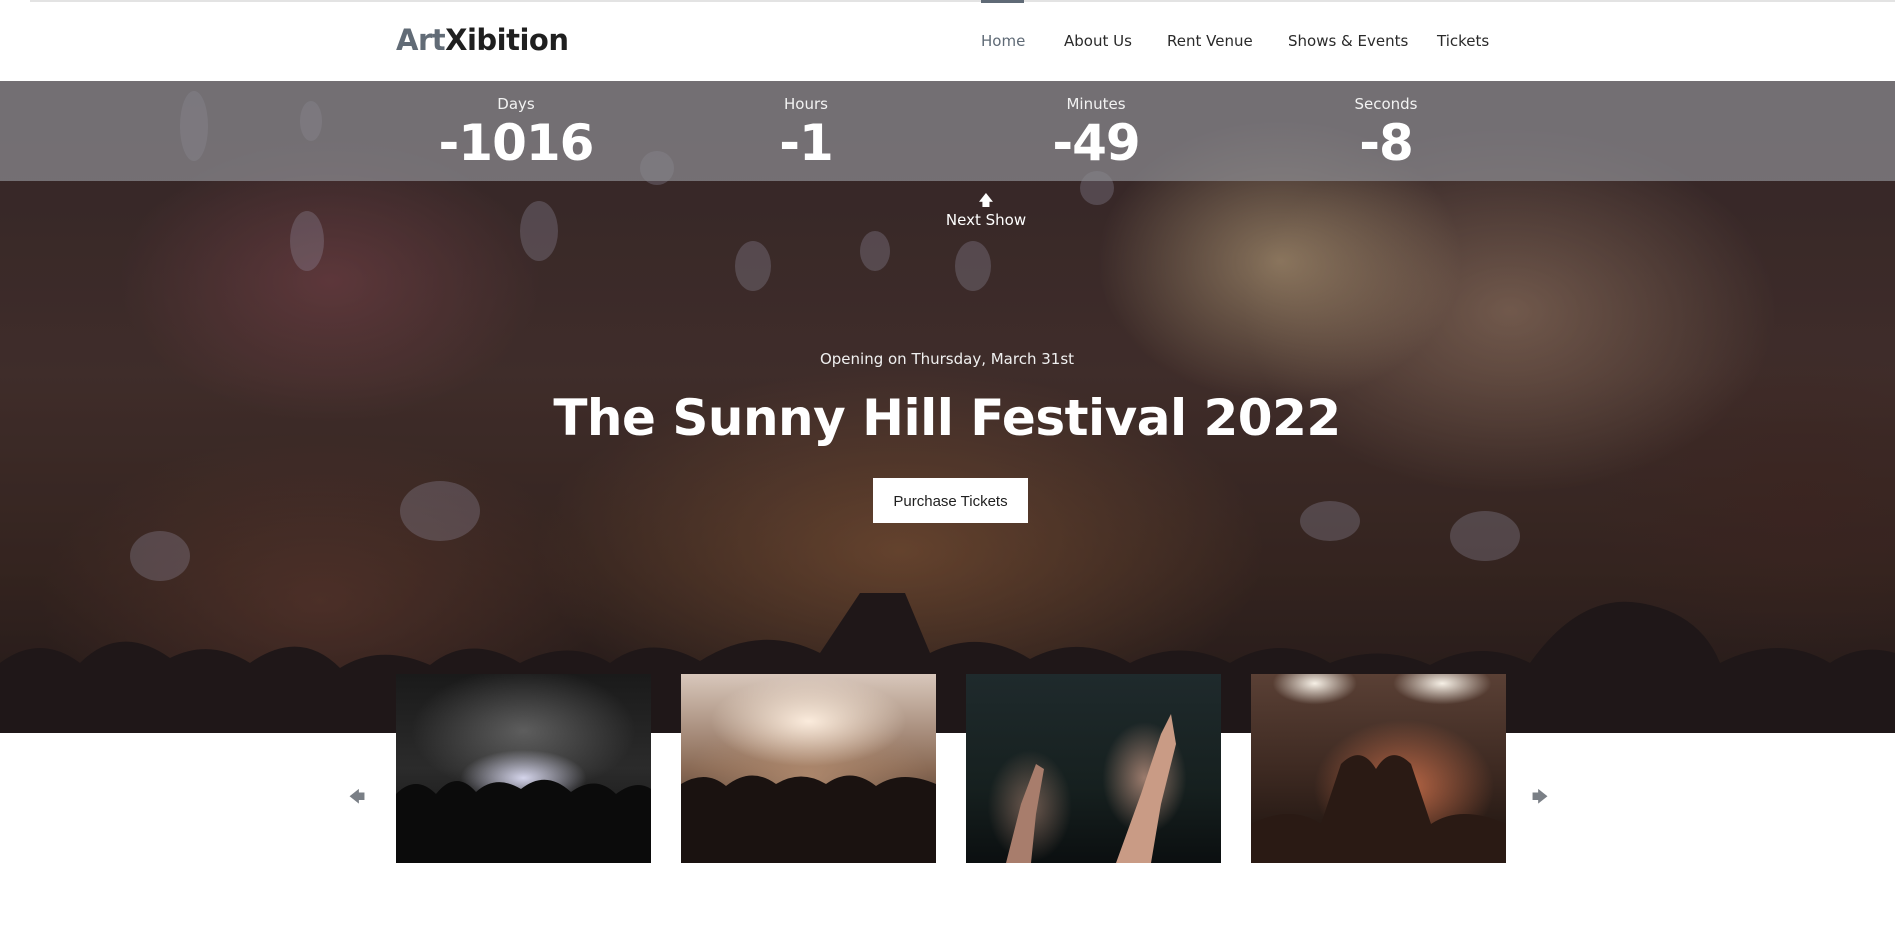 Image resolution: width=1895 pixels, height=945 pixels. What do you see at coordinates (806, 143) in the screenshot?
I see `countdown-hours-value: -1` at bounding box center [806, 143].